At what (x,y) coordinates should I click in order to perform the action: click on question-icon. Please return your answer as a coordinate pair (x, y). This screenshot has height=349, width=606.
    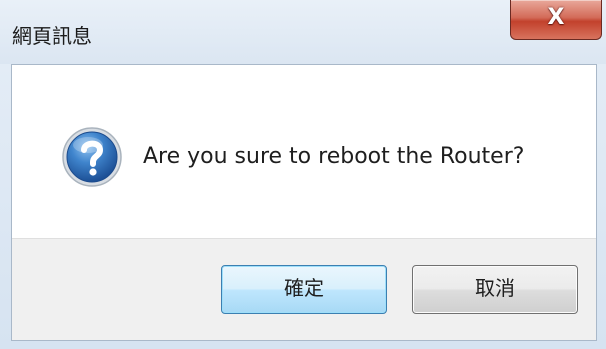
    Looking at the image, I should click on (92, 157).